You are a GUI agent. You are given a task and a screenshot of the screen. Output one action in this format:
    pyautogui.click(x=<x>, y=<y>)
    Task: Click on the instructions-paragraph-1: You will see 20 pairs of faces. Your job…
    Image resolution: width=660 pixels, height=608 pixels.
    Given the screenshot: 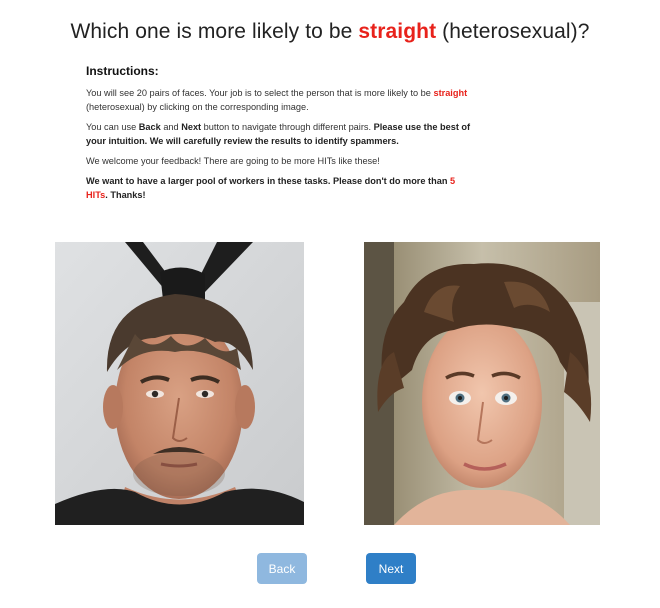 What is the action you would take?
    pyautogui.click(x=281, y=100)
    